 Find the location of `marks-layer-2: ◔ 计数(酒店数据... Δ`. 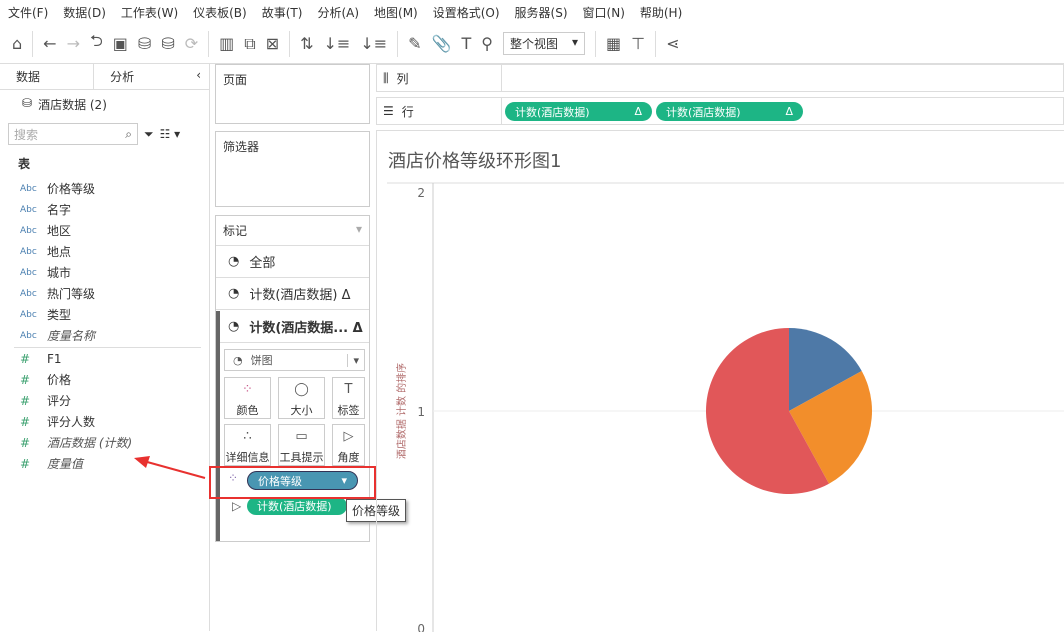

marks-layer-2: ◔ 计数(酒店数据... Δ is located at coordinates (294, 327).